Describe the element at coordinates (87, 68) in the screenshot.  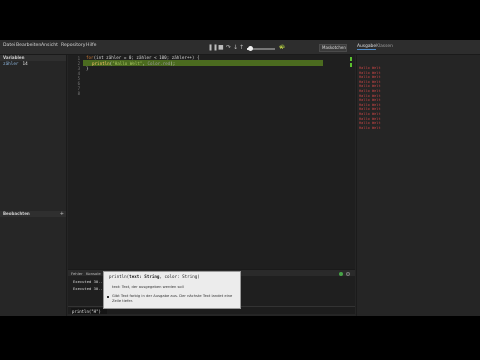
I see `code-line-3: }` at that location.